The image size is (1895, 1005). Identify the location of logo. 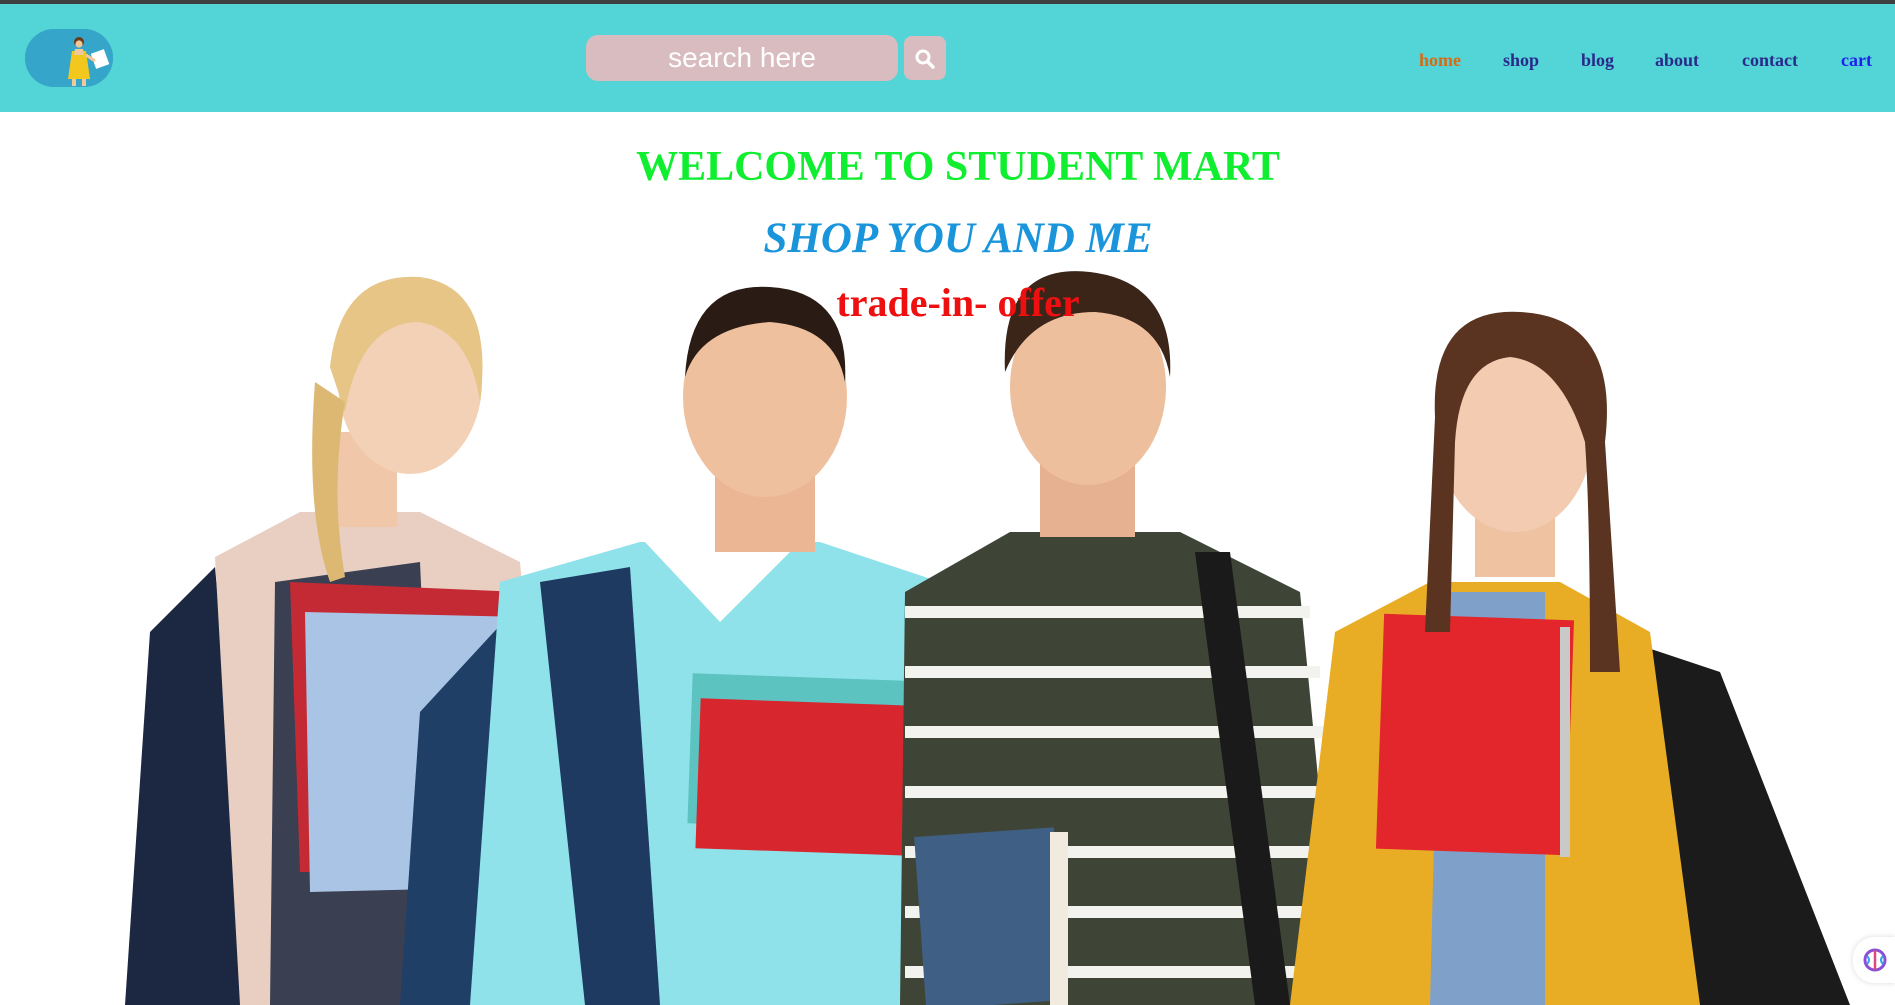
(69, 58).